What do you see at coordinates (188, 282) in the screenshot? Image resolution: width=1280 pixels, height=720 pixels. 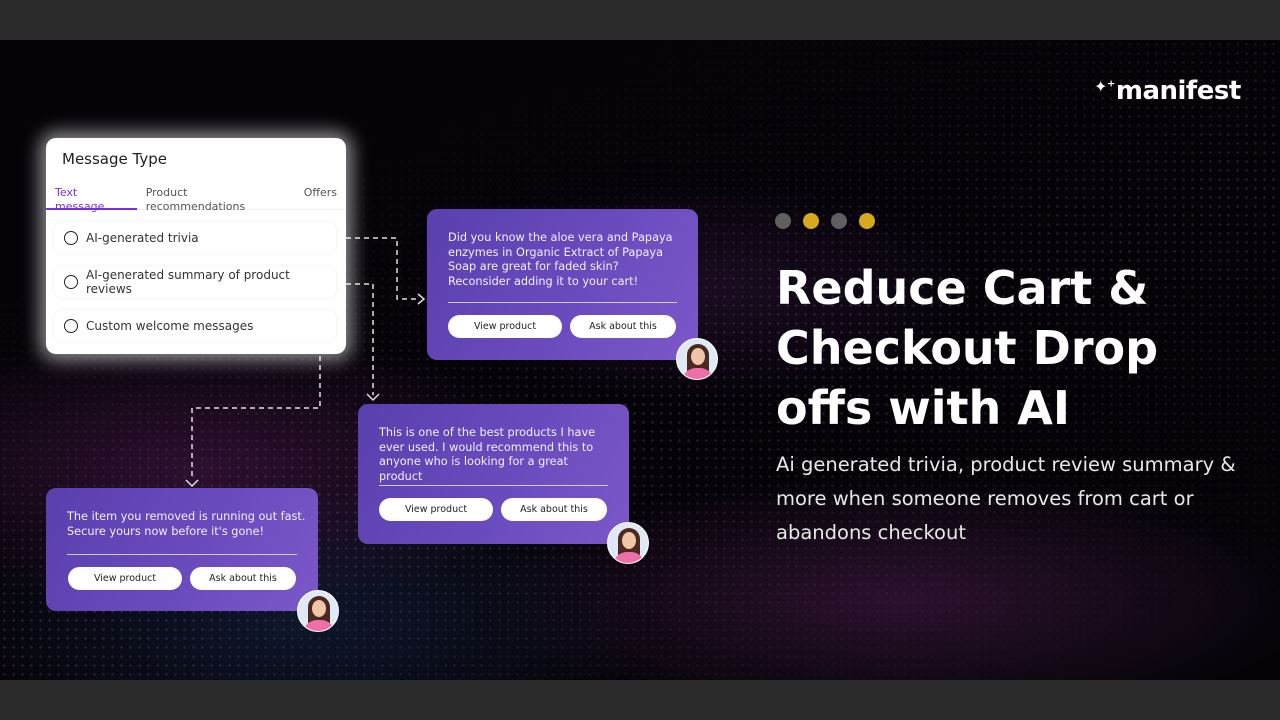 I see `option-label: AI-generated summary of product reviews` at bounding box center [188, 282].